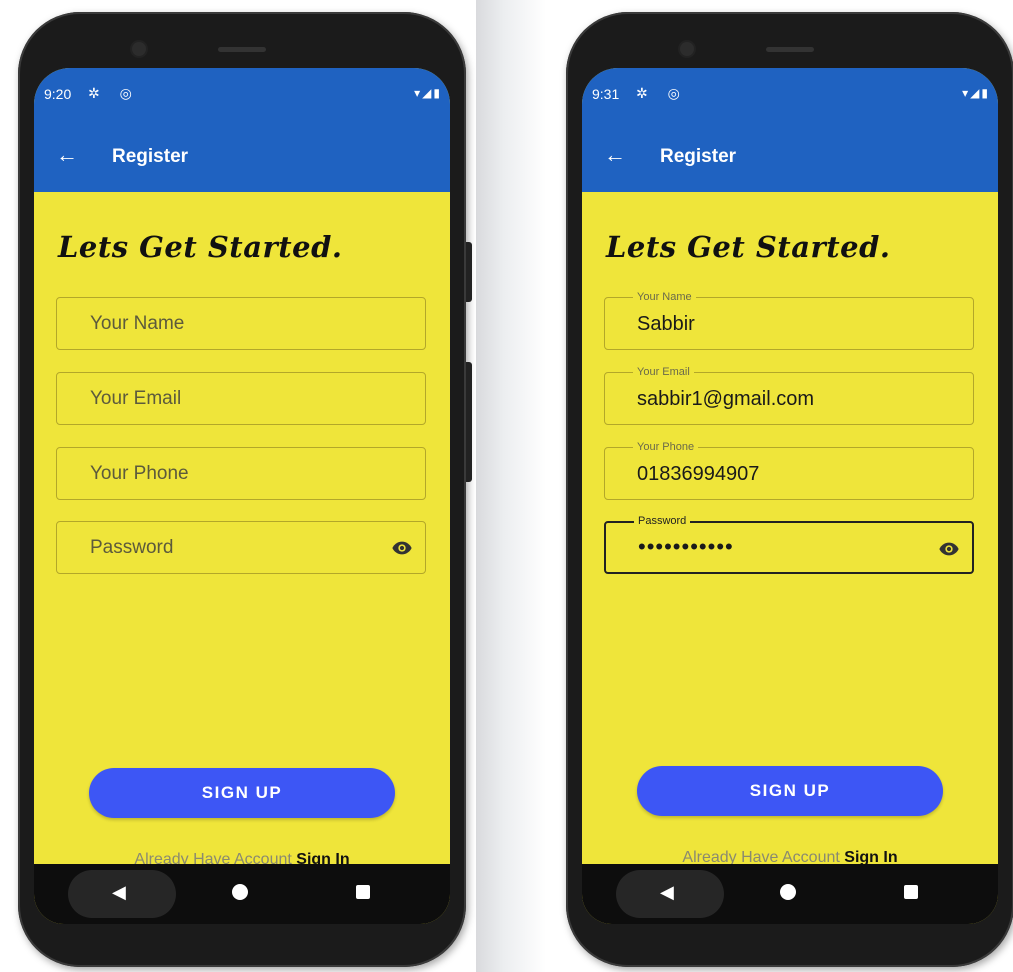  I want to click on status-time: 9:20, so click(58, 94).